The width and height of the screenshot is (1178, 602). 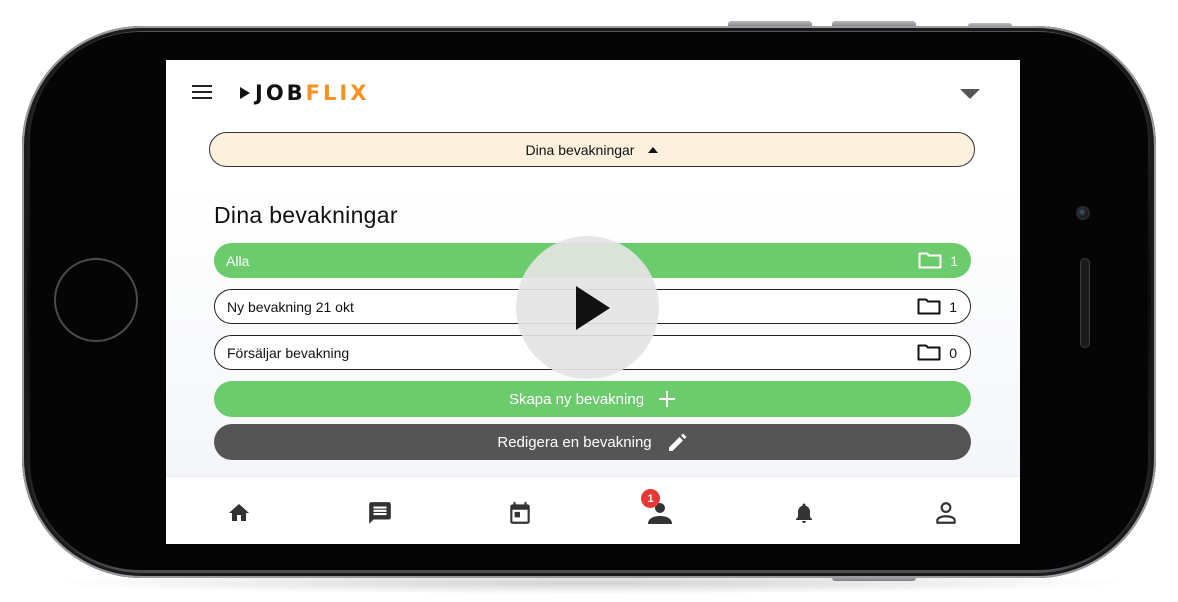 What do you see at coordinates (953, 352) in the screenshot?
I see `watchlist-count: 0` at bounding box center [953, 352].